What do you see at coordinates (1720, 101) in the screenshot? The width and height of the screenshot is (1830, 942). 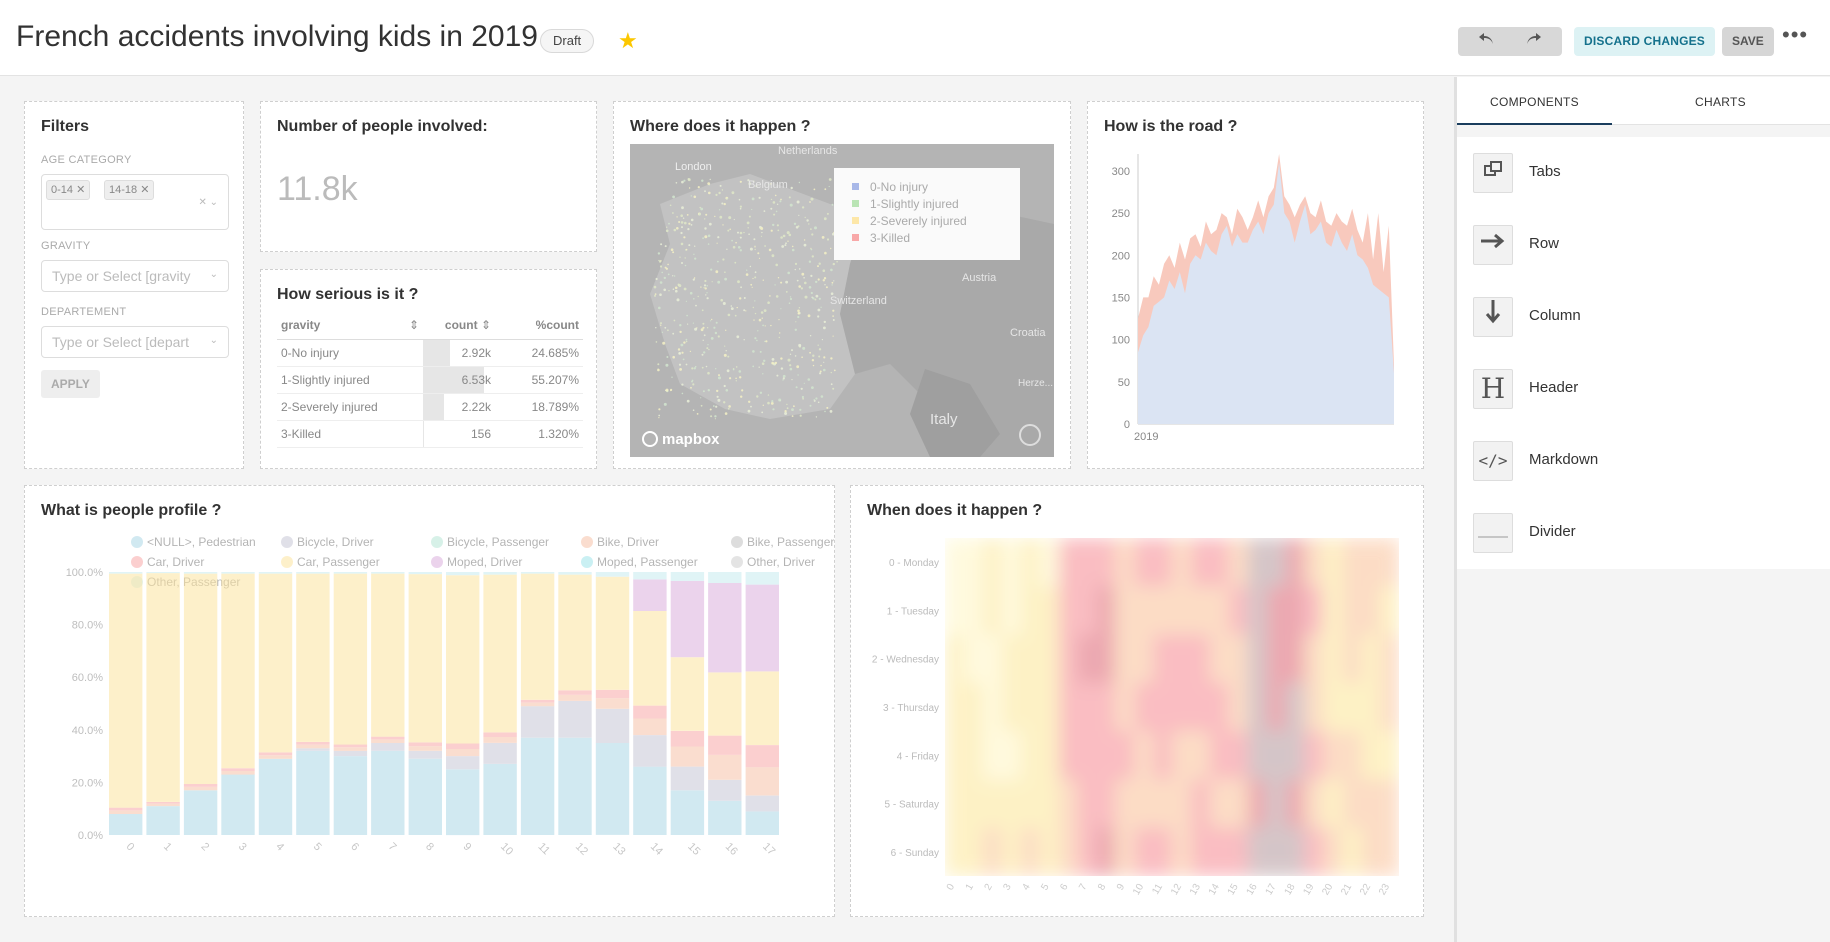 I see `tab-charts: CHARTS` at bounding box center [1720, 101].